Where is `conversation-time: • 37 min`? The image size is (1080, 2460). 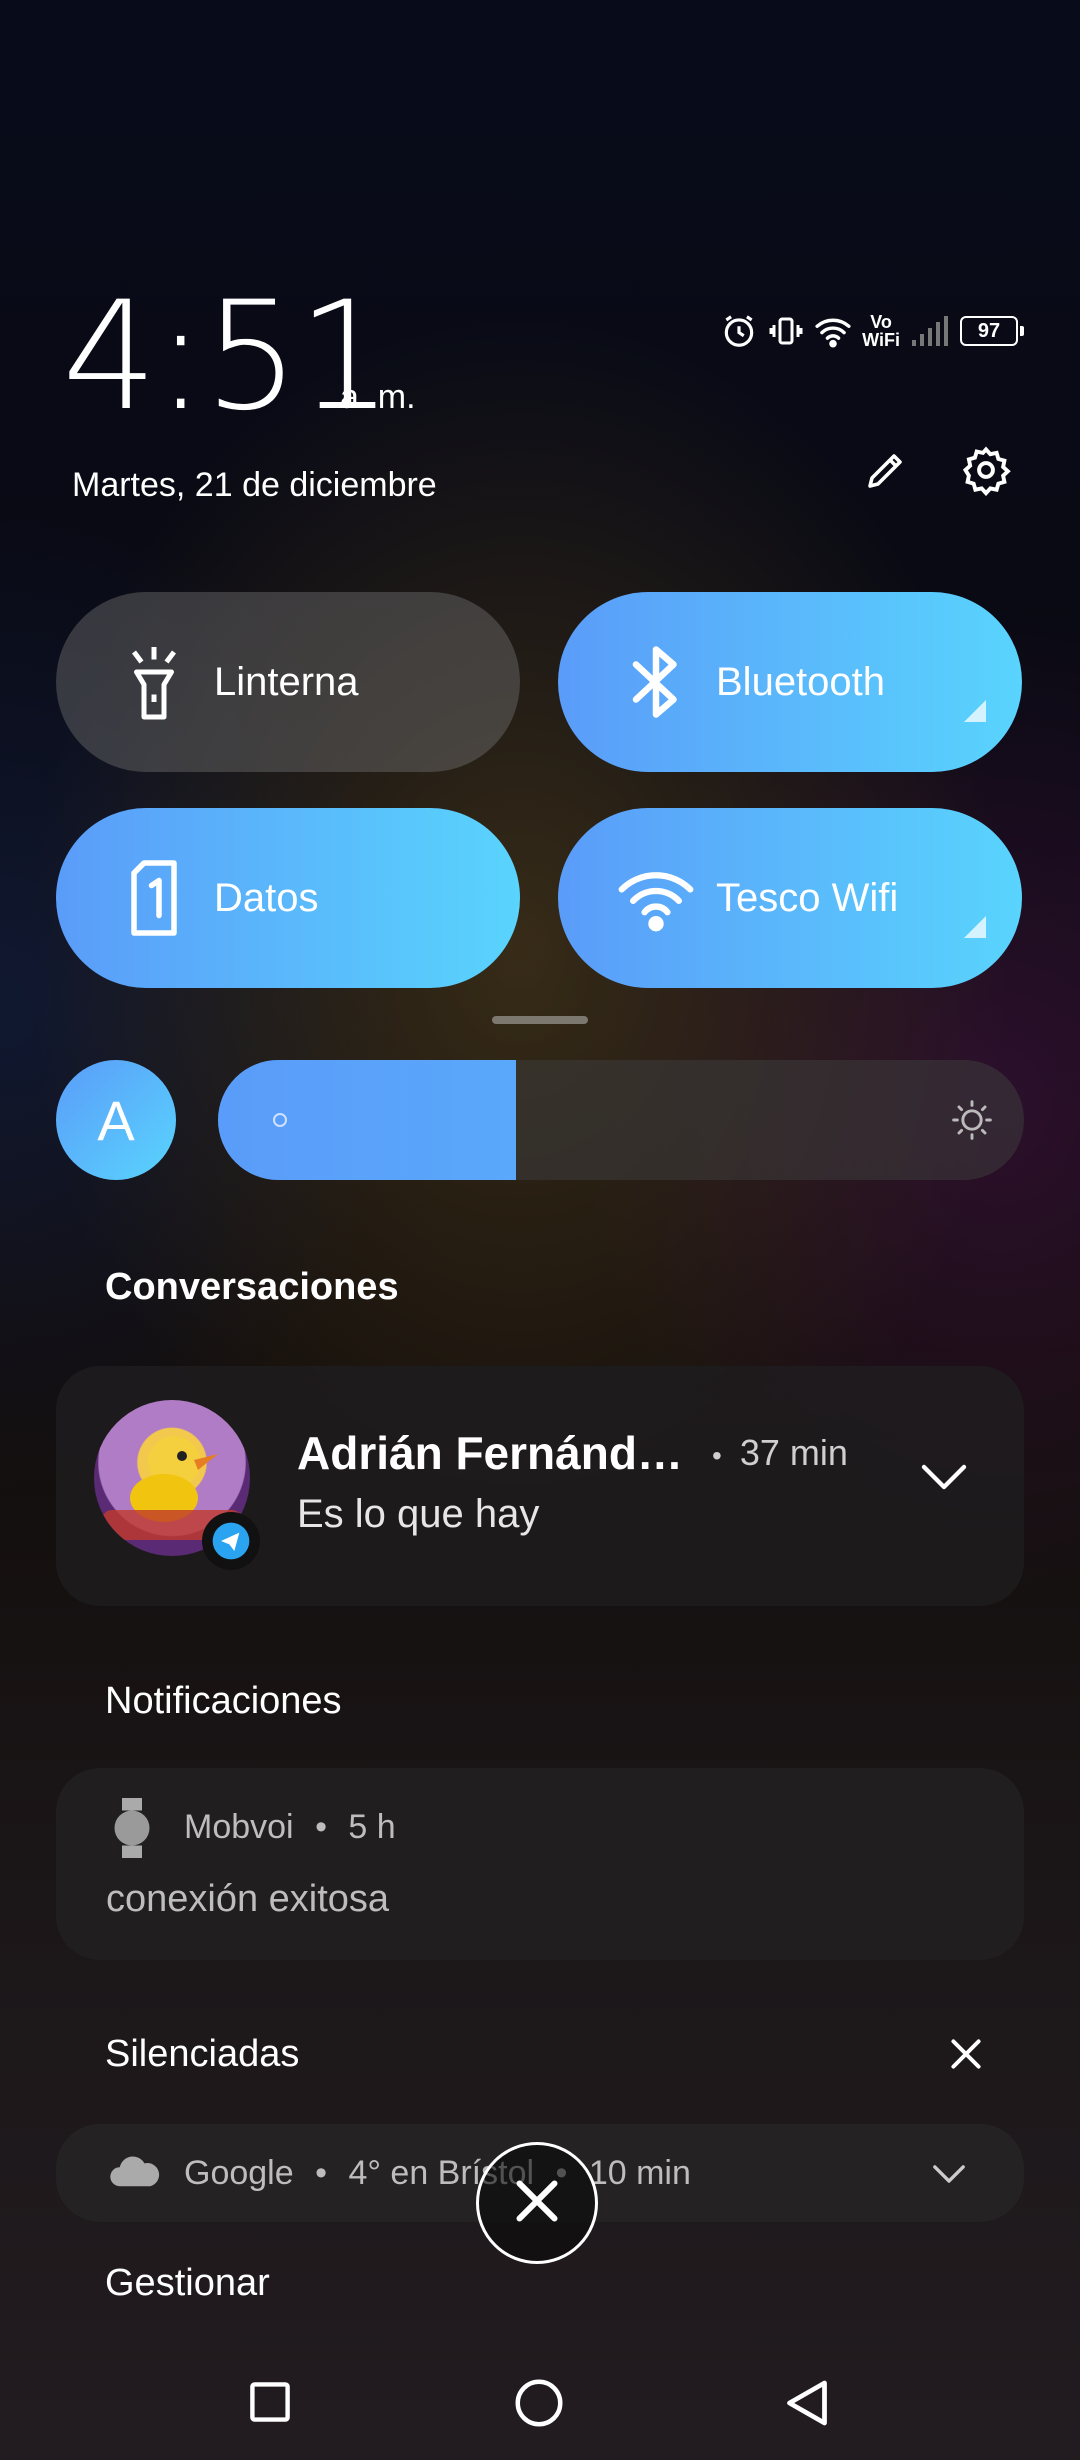 conversation-time: • 37 min is located at coordinates (780, 1452).